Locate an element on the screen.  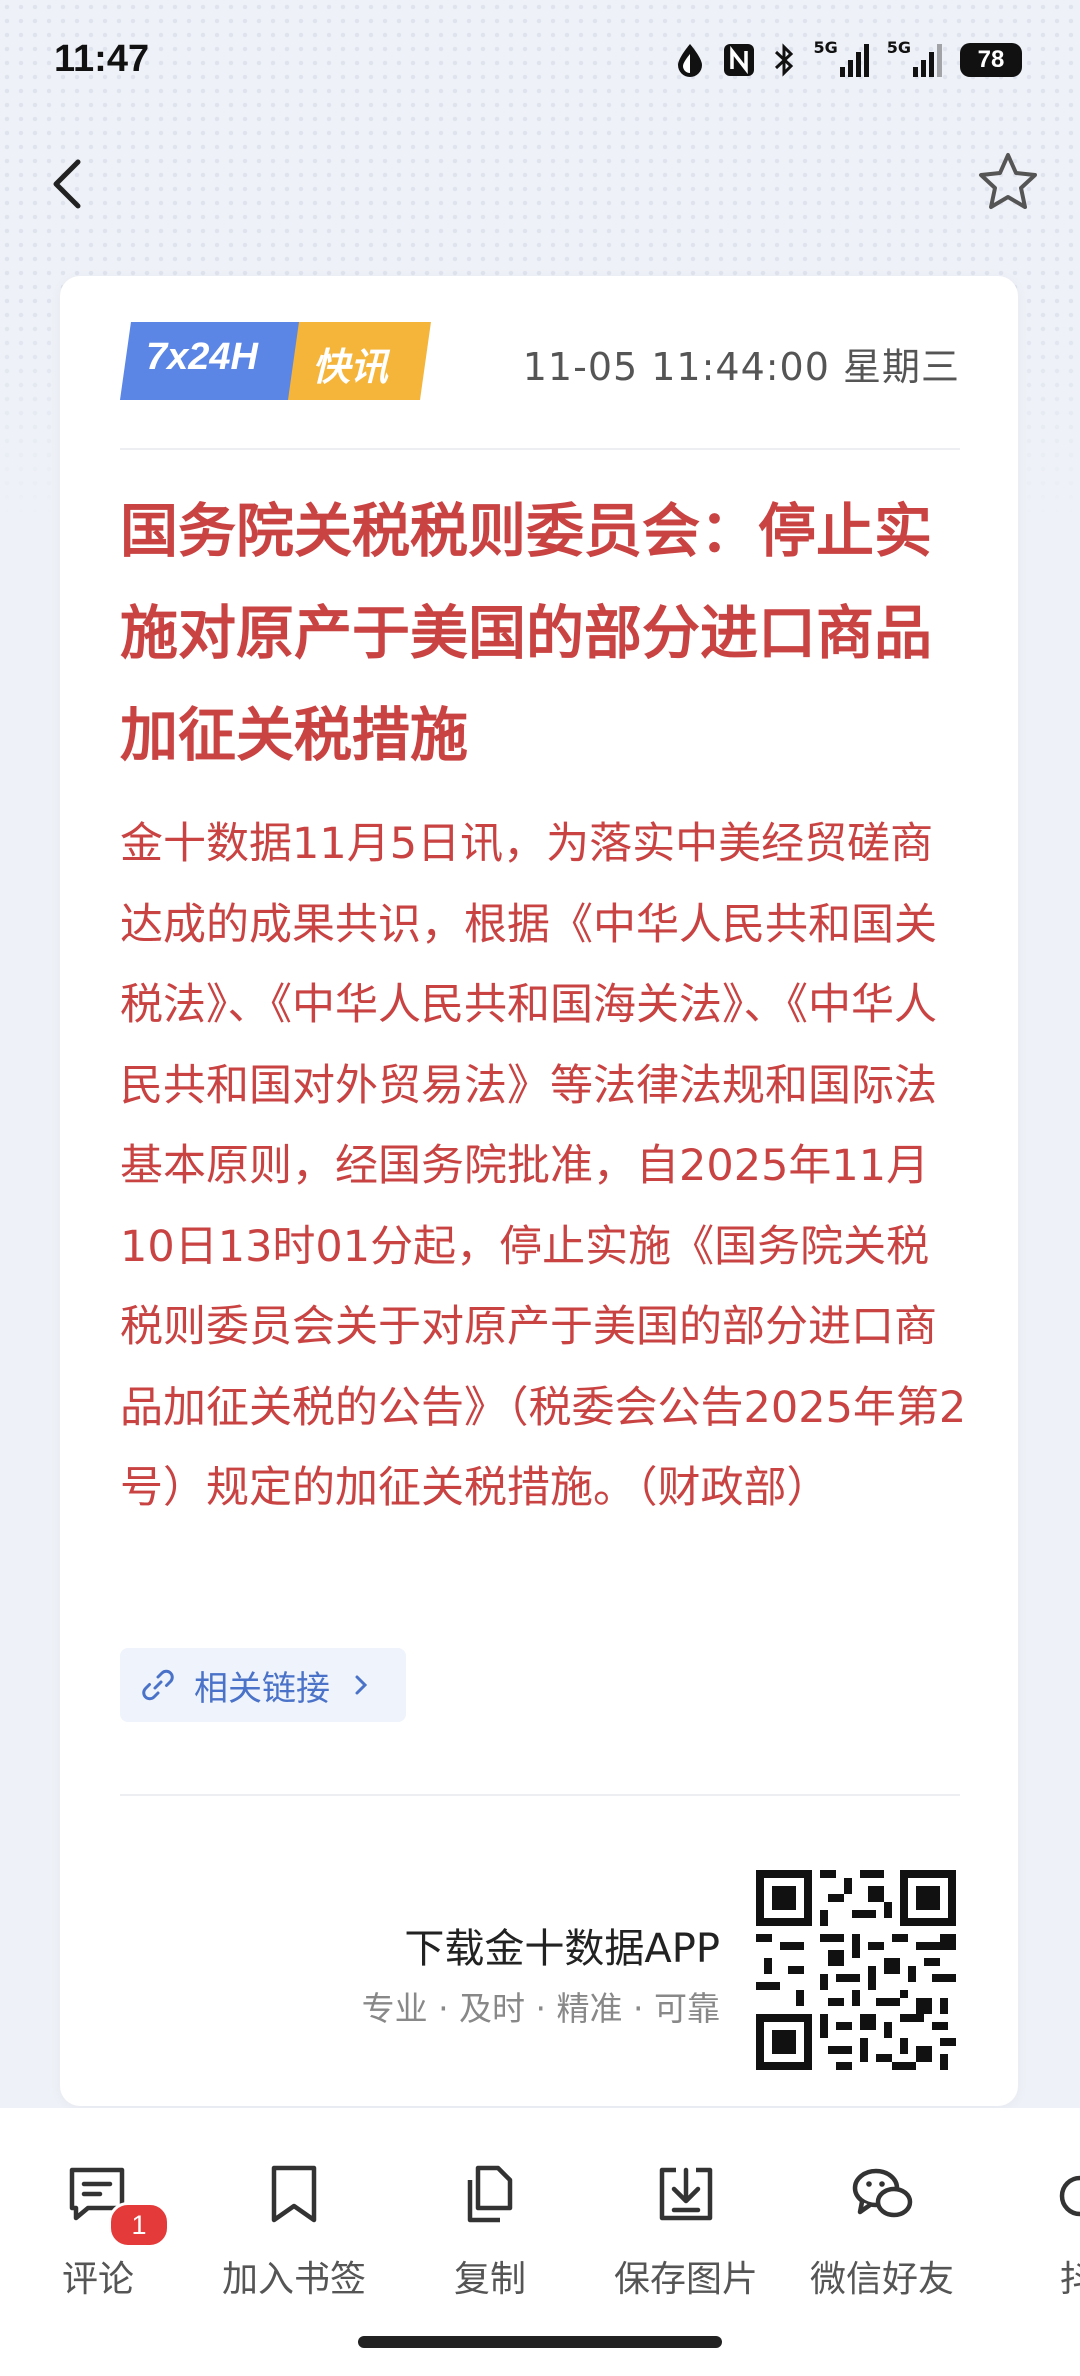
star-outline-icon is located at coordinates (1008, 181).